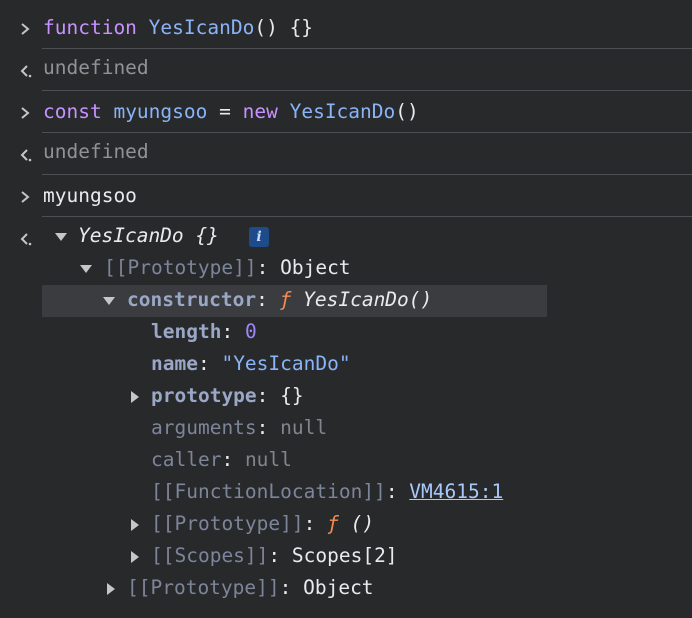 This screenshot has height=618, width=692. I want to click on console-input-line: myungsoo, so click(90, 196).